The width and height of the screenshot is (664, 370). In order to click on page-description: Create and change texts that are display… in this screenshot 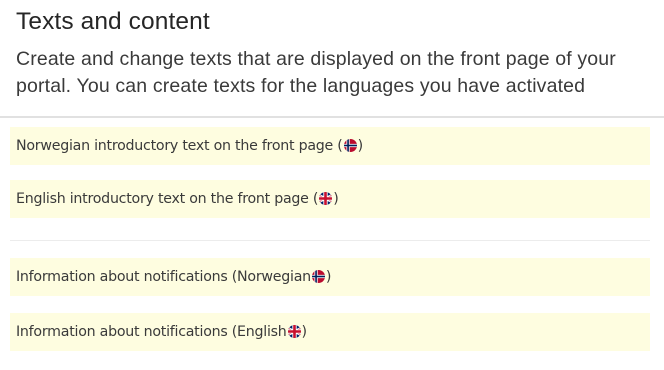, I will do `click(316, 72)`.